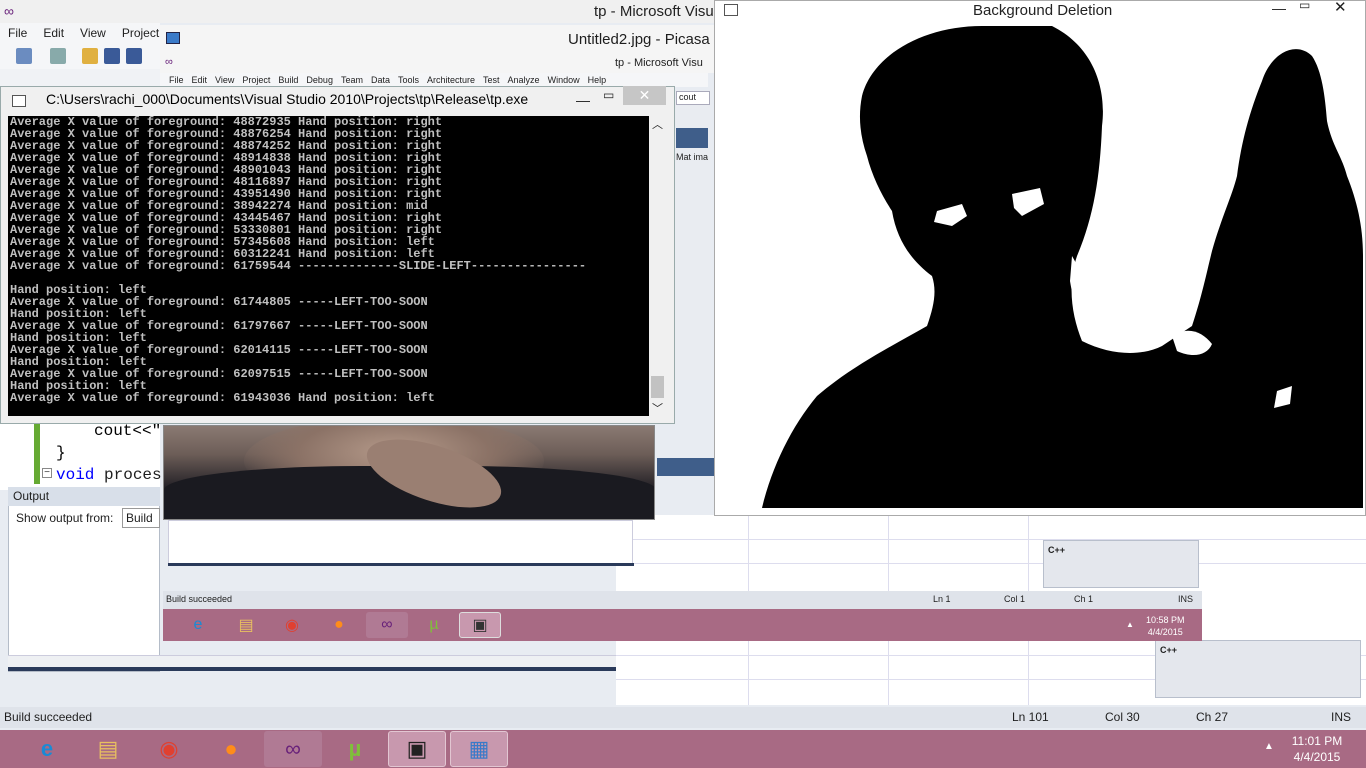 This screenshot has width=1366, height=768. What do you see at coordinates (75, 475) in the screenshot?
I see `code-keyword: void` at bounding box center [75, 475].